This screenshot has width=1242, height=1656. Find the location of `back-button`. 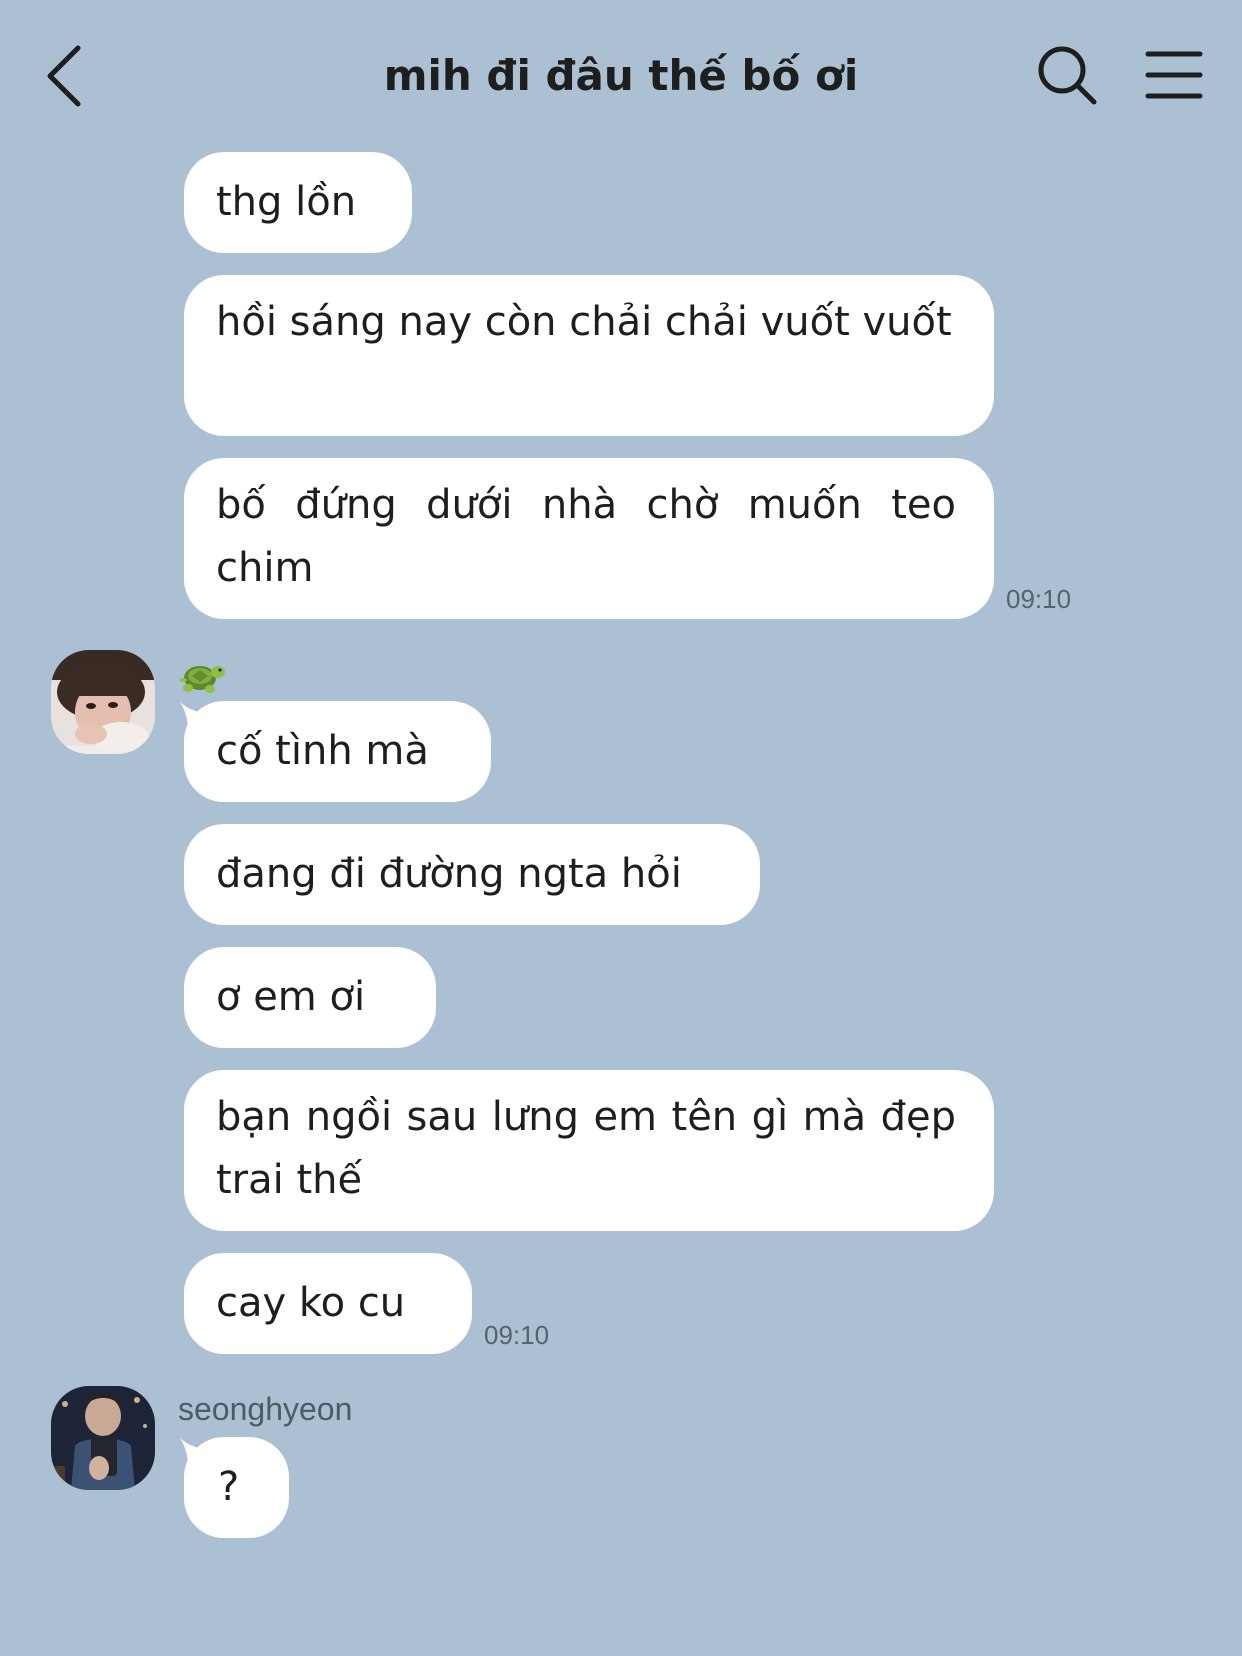

back-button is located at coordinates (66, 75).